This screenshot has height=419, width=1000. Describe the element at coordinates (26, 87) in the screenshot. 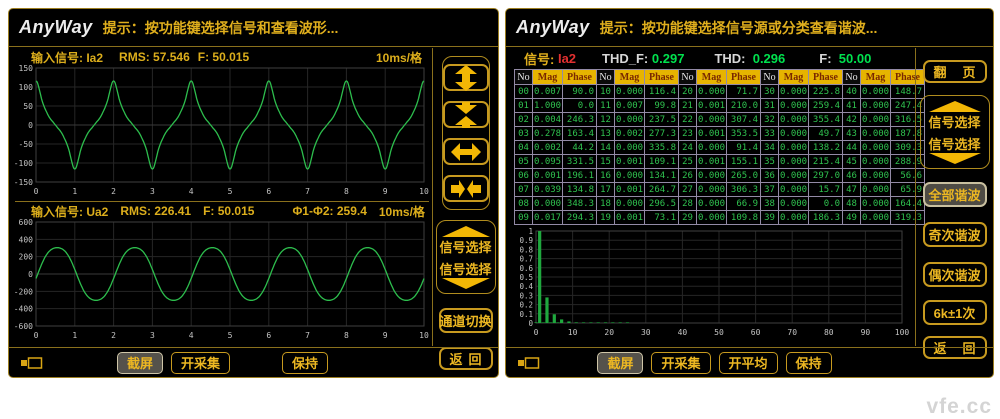

I see `svg-text: 100` at that location.